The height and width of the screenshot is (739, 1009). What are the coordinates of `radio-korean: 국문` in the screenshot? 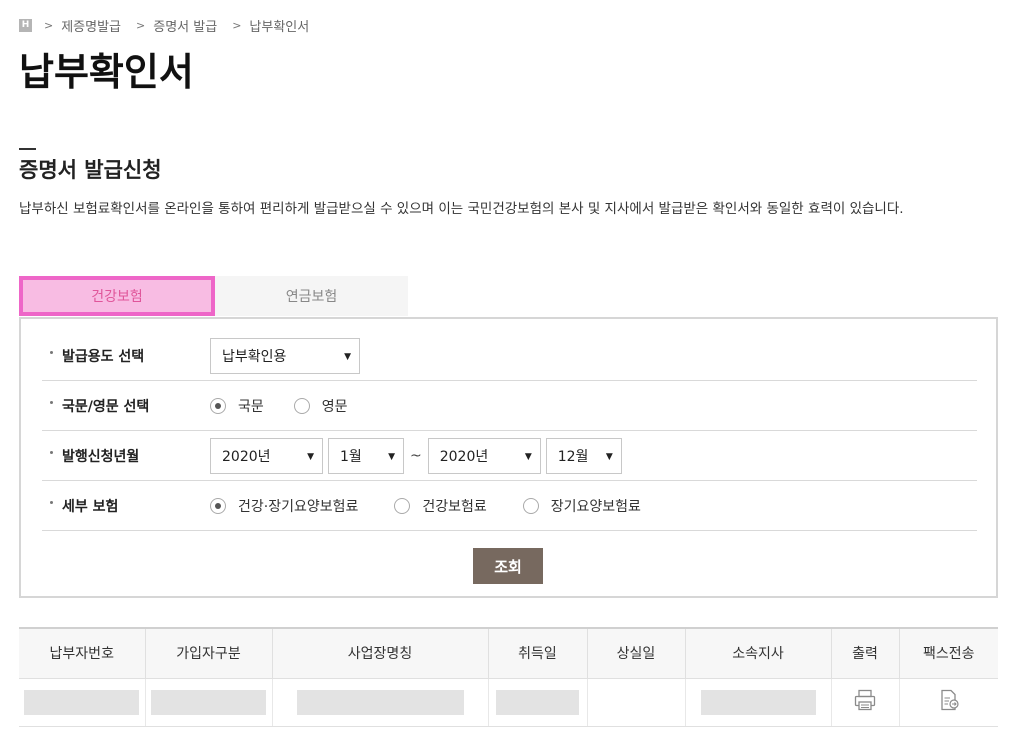 It's located at (237, 406).